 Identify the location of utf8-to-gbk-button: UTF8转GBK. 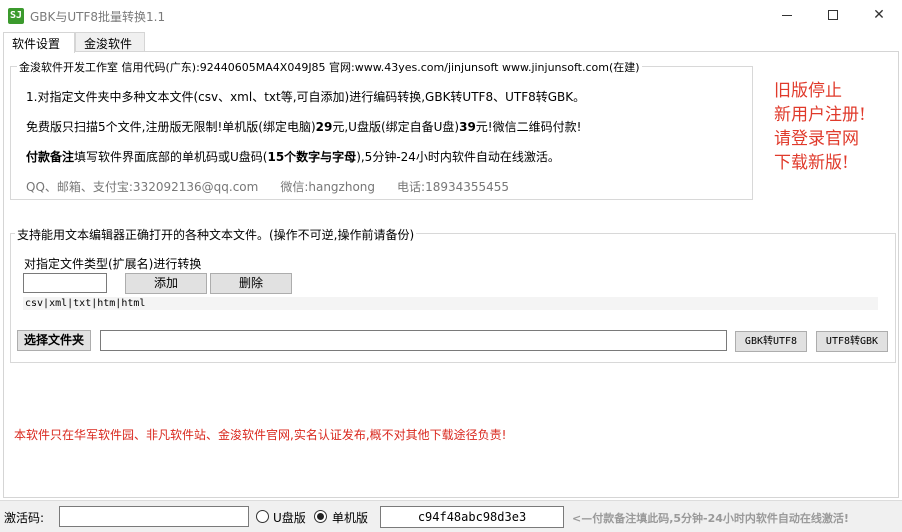
(852, 341).